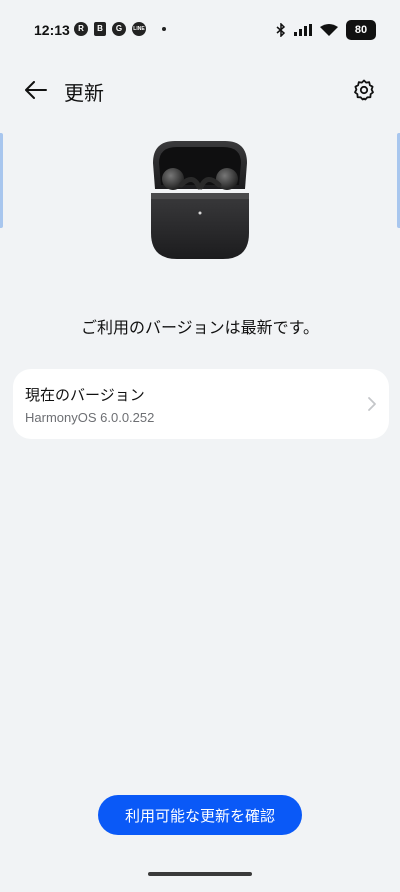 Image resolution: width=400 pixels, height=892 pixels. I want to click on notification-icons: R B G LINE, so click(120, 29).